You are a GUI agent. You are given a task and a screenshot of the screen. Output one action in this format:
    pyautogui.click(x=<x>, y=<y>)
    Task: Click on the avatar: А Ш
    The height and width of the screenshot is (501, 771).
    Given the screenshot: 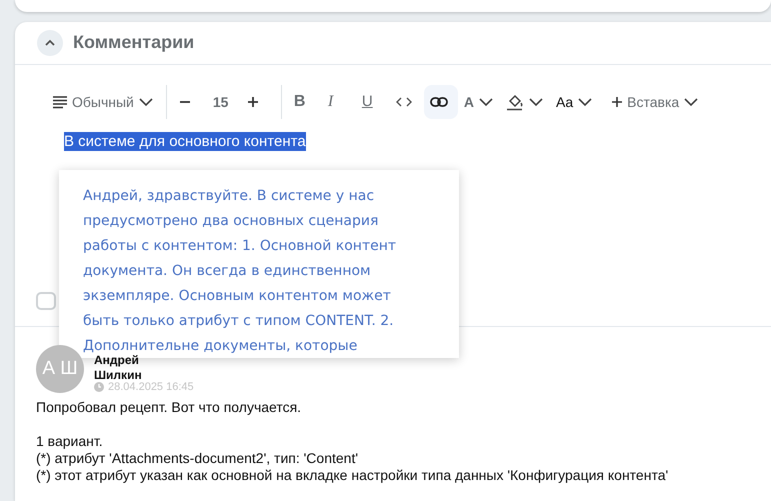 What is the action you would take?
    pyautogui.click(x=60, y=369)
    